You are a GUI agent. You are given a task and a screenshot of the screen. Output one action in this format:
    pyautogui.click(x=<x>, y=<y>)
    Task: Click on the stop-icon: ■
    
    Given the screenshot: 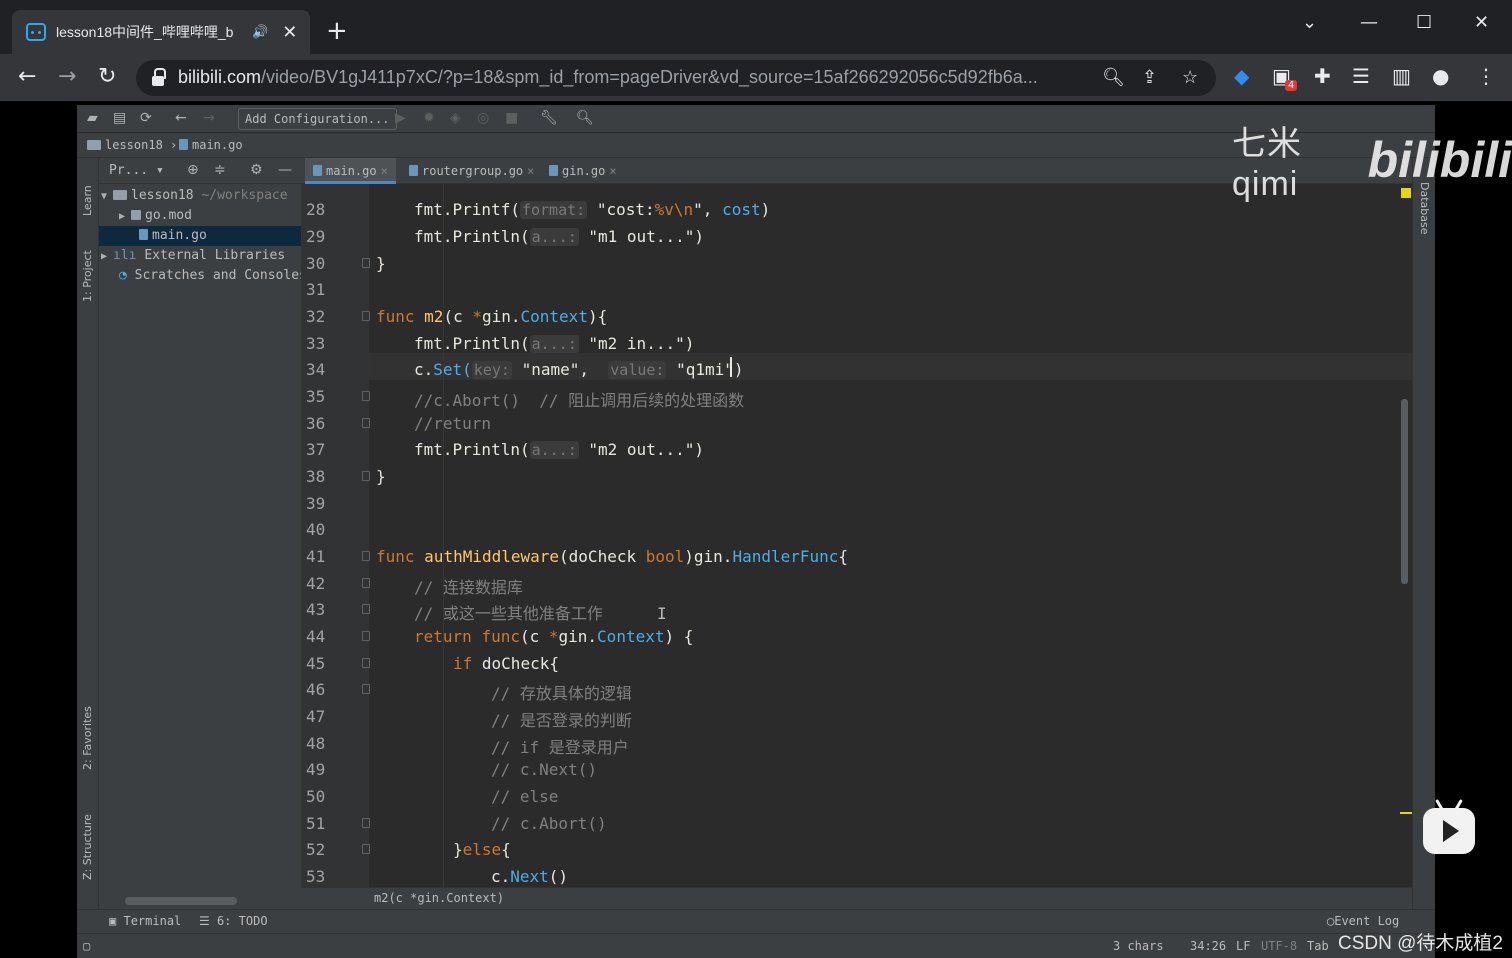 What is the action you would take?
    pyautogui.click(x=511, y=118)
    